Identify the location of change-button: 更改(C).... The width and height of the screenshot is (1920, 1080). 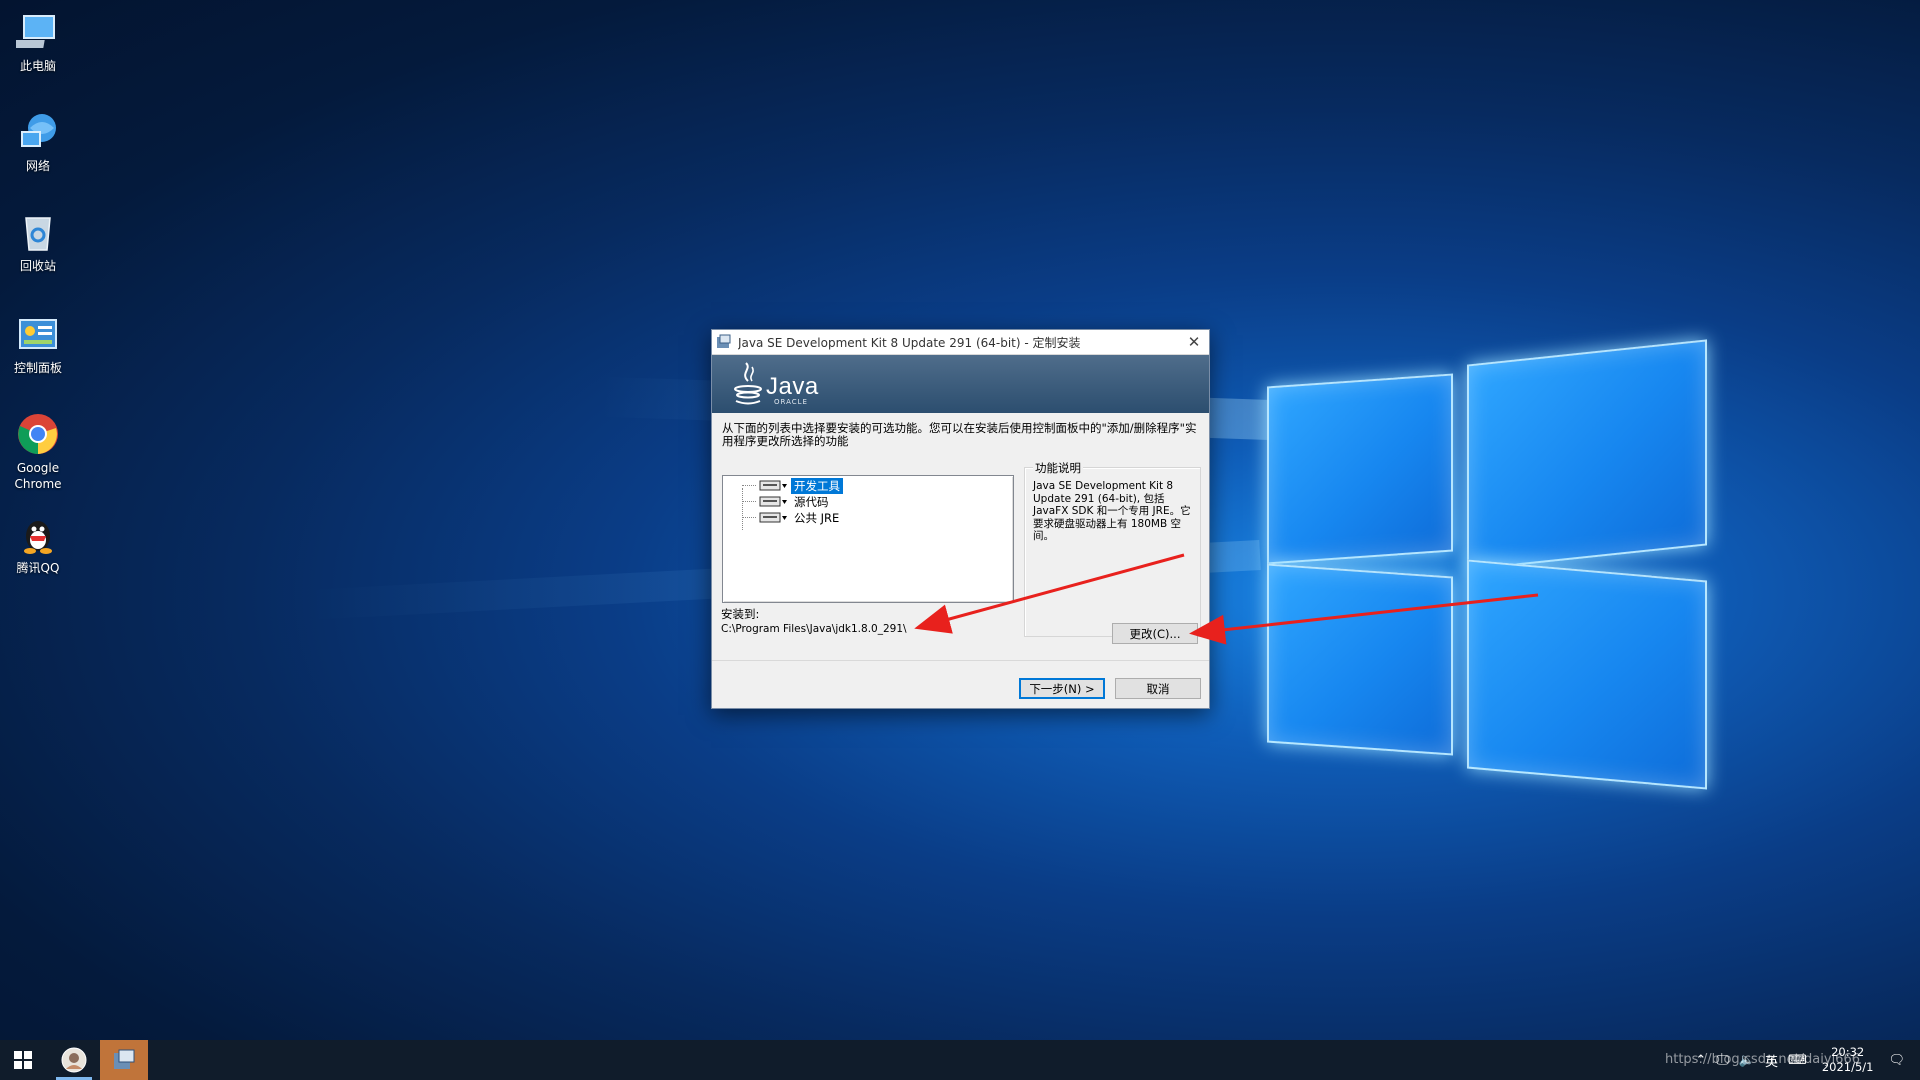
(1155, 633).